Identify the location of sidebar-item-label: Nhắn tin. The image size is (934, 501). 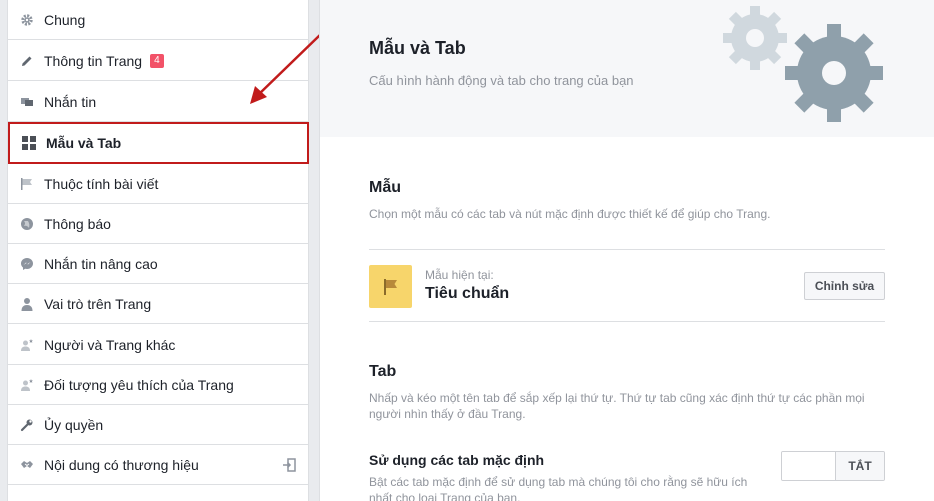
(70, 101).